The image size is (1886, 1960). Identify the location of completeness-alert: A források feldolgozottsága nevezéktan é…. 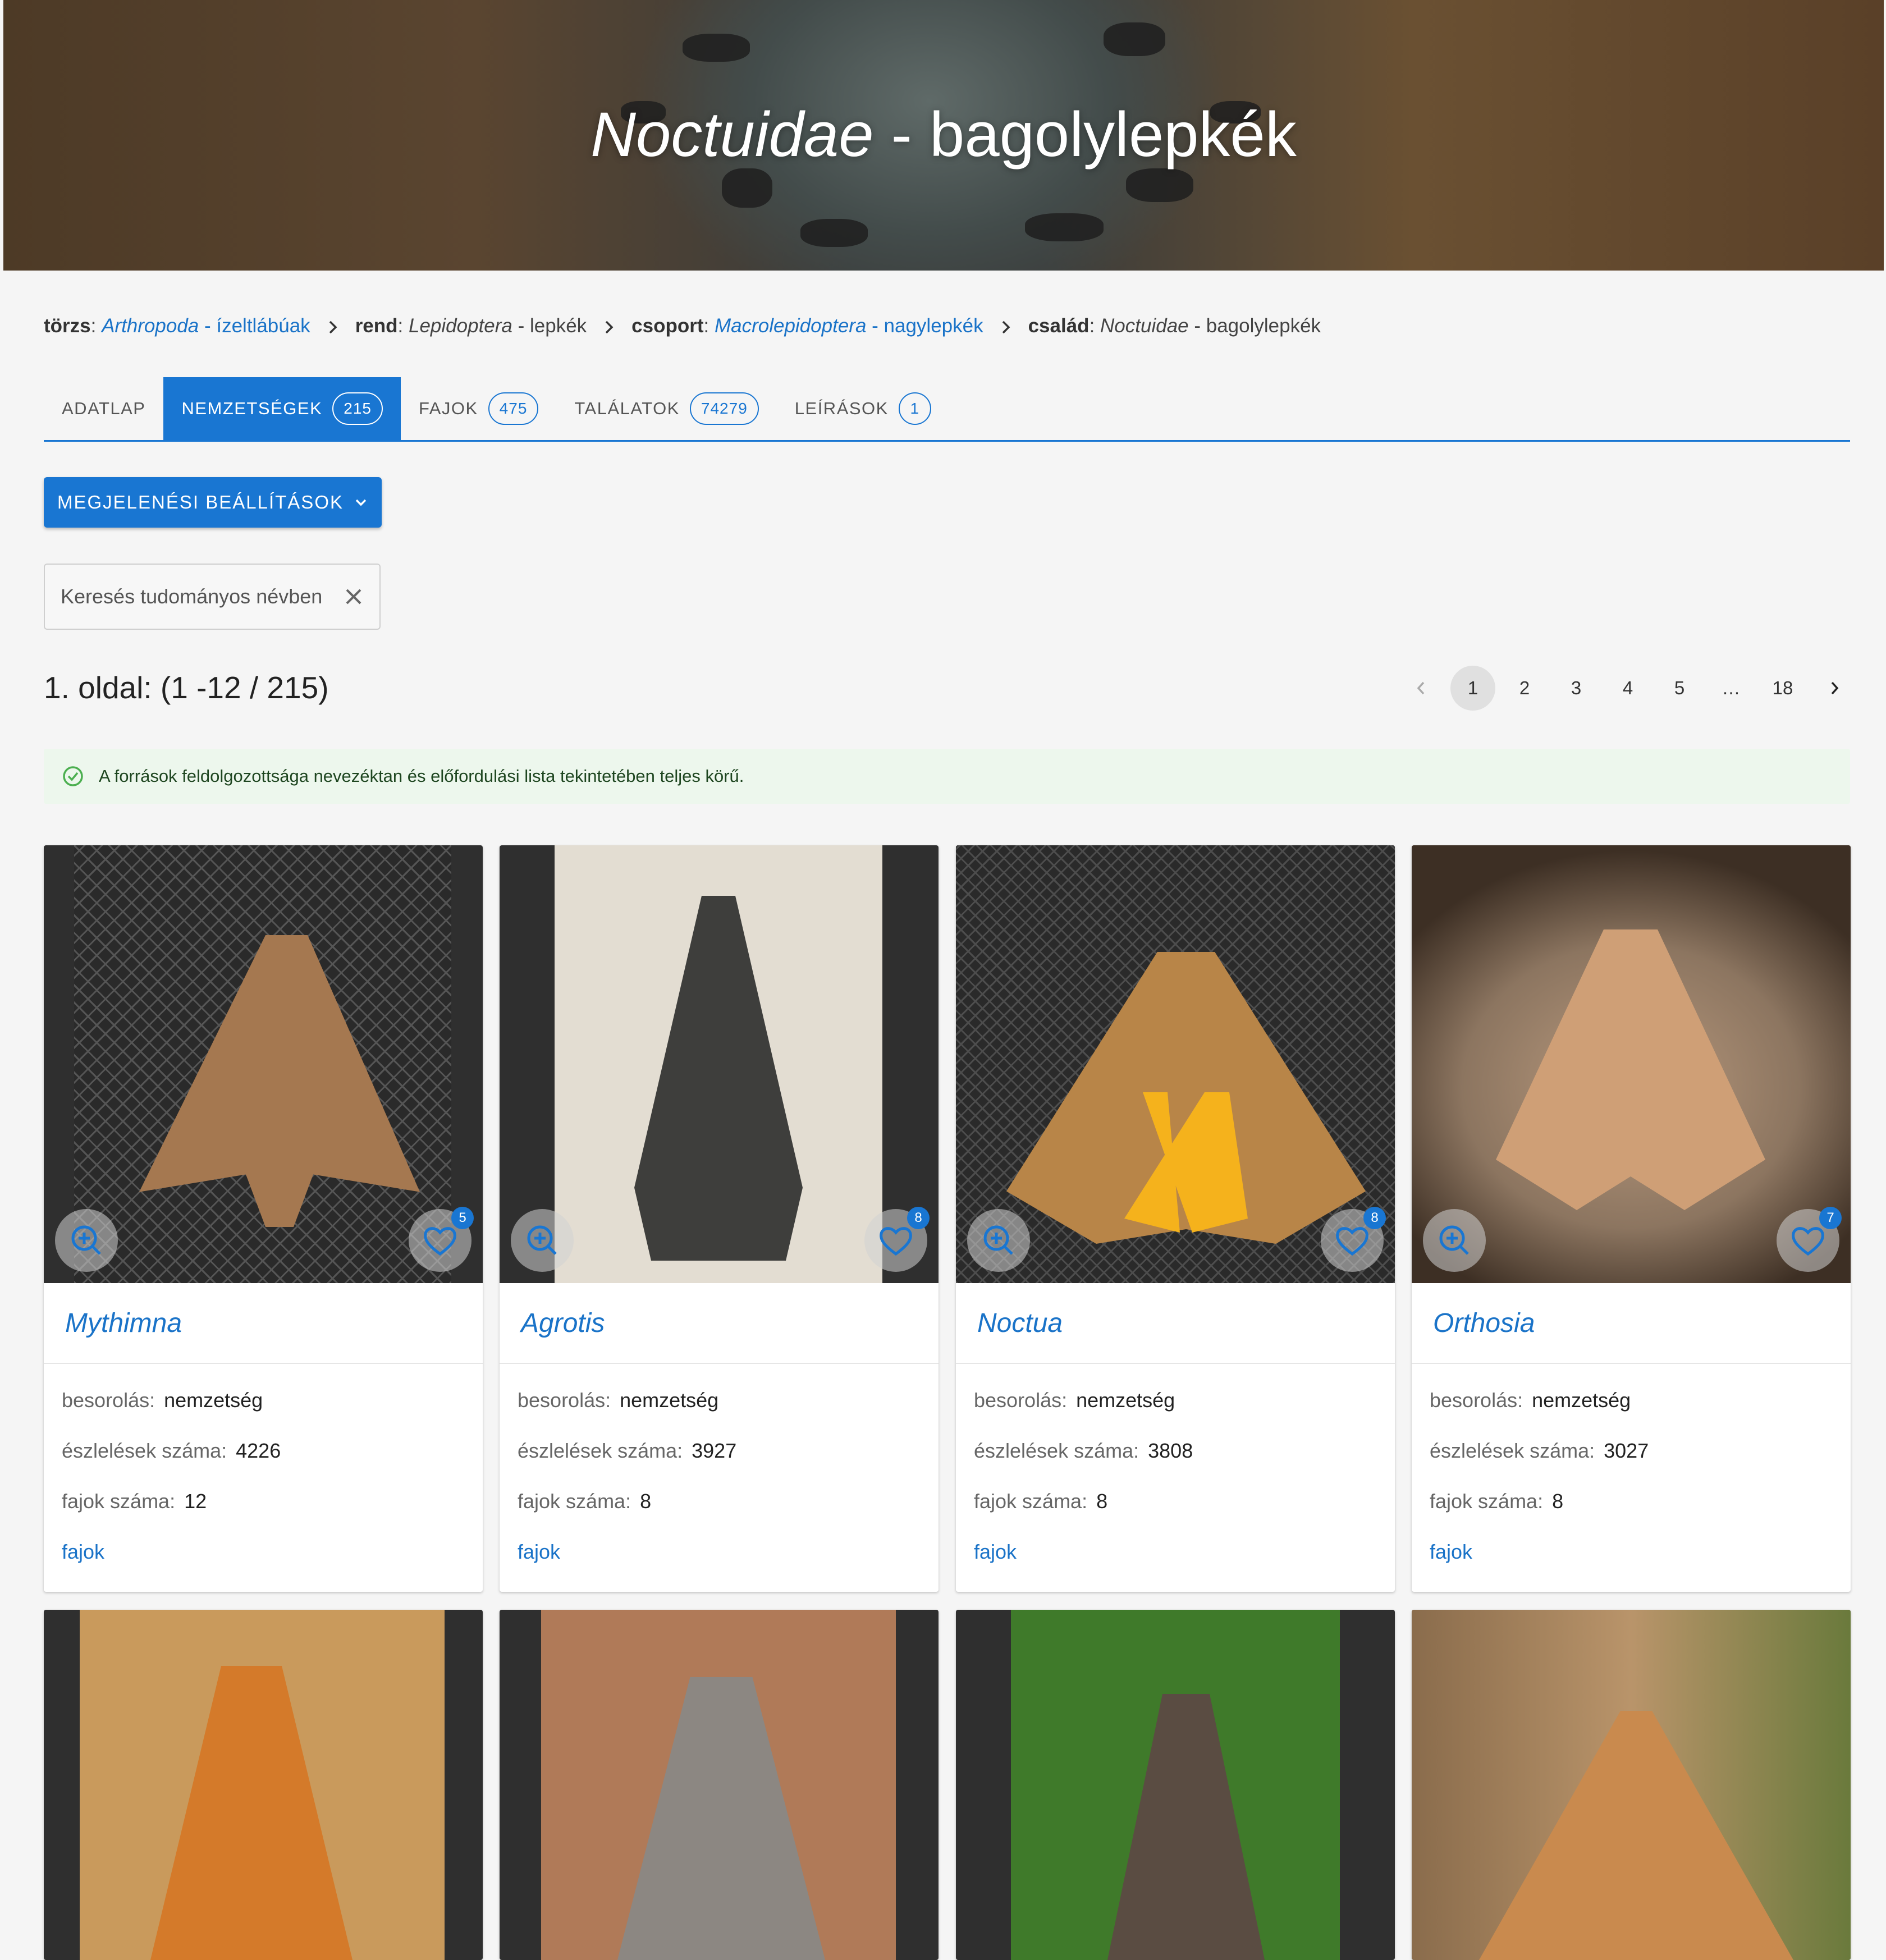
(947, 777).